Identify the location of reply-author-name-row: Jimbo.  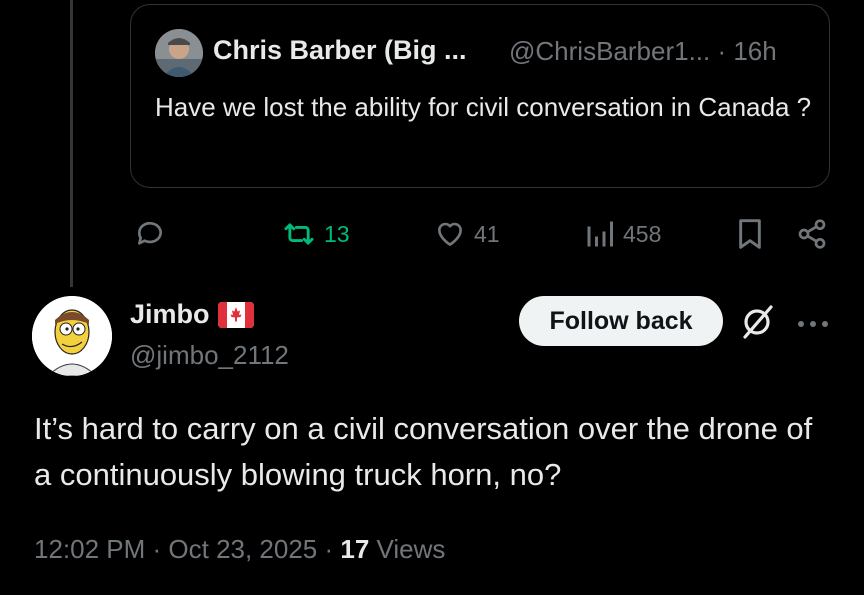
(192, 314).